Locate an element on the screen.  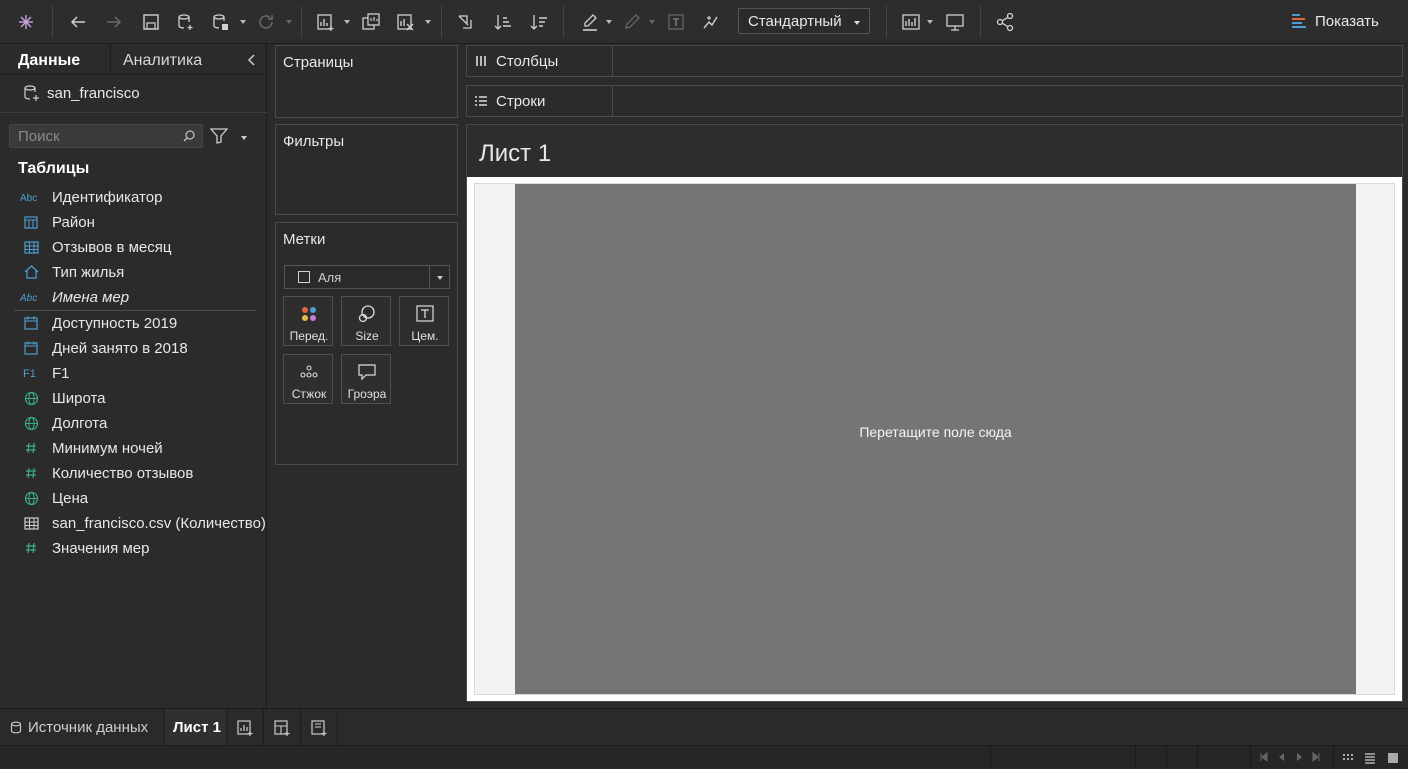
pages-card: Страницы is located at coordinates (366, 81).